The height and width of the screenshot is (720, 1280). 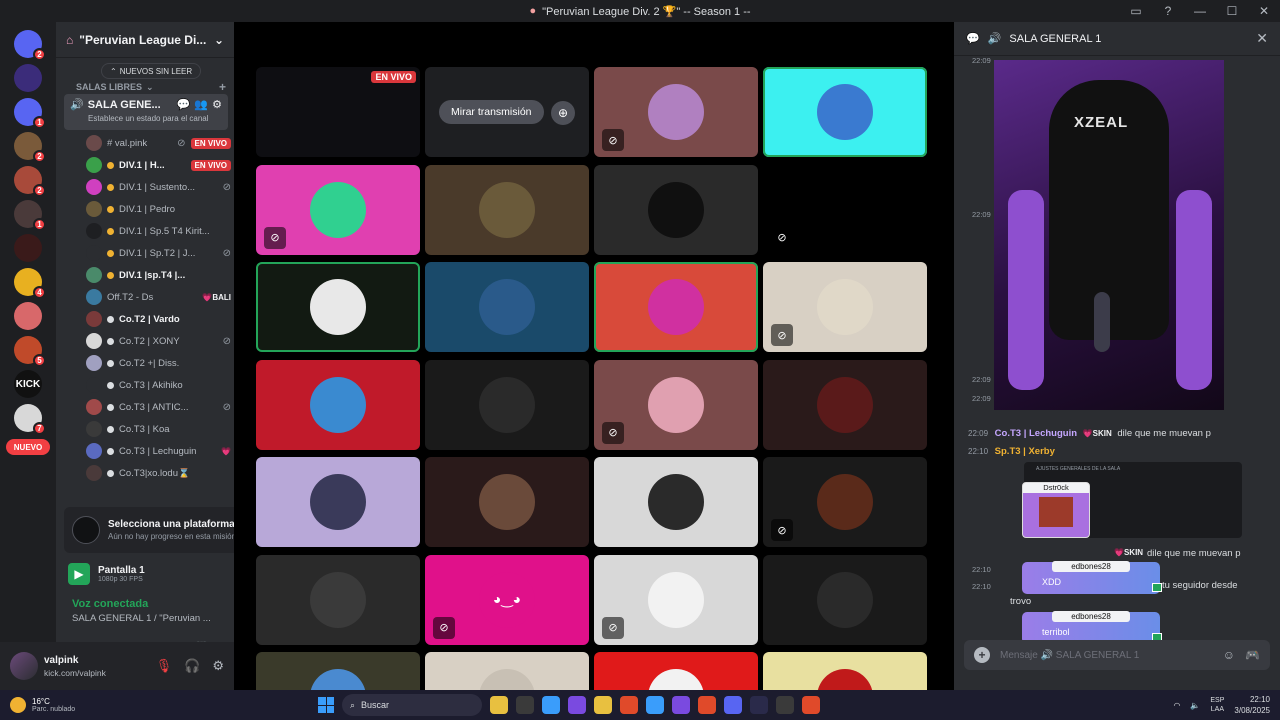 What do you see at coordinates (158, 473) in the screenshot?
I see `voice-member: Co.T3|xo.lodu⌛` at bounding box center [158, 473].